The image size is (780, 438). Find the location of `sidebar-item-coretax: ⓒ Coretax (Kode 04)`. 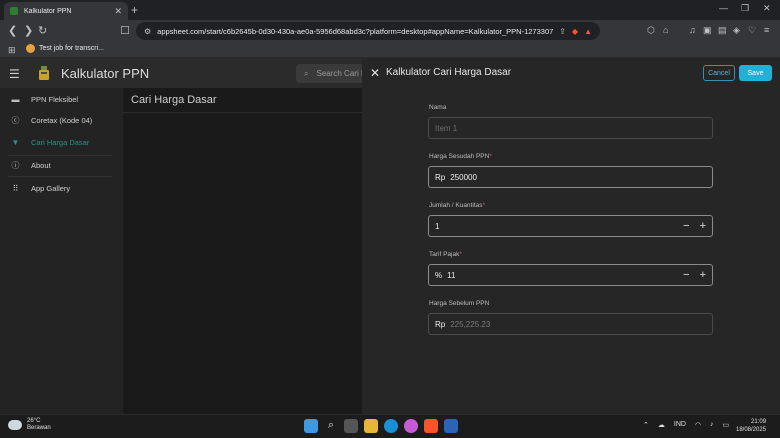

sidebar-item-coretax: ⓒ Coretax (Kode 04) is located at coordinates (60, 120).